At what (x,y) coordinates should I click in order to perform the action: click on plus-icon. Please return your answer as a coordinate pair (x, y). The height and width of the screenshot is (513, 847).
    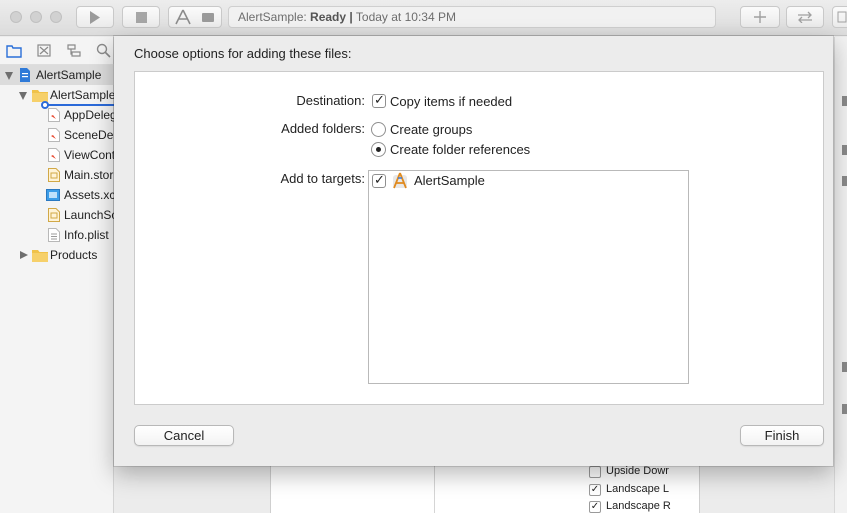
    Looking at the image, I should click on (760, 17).